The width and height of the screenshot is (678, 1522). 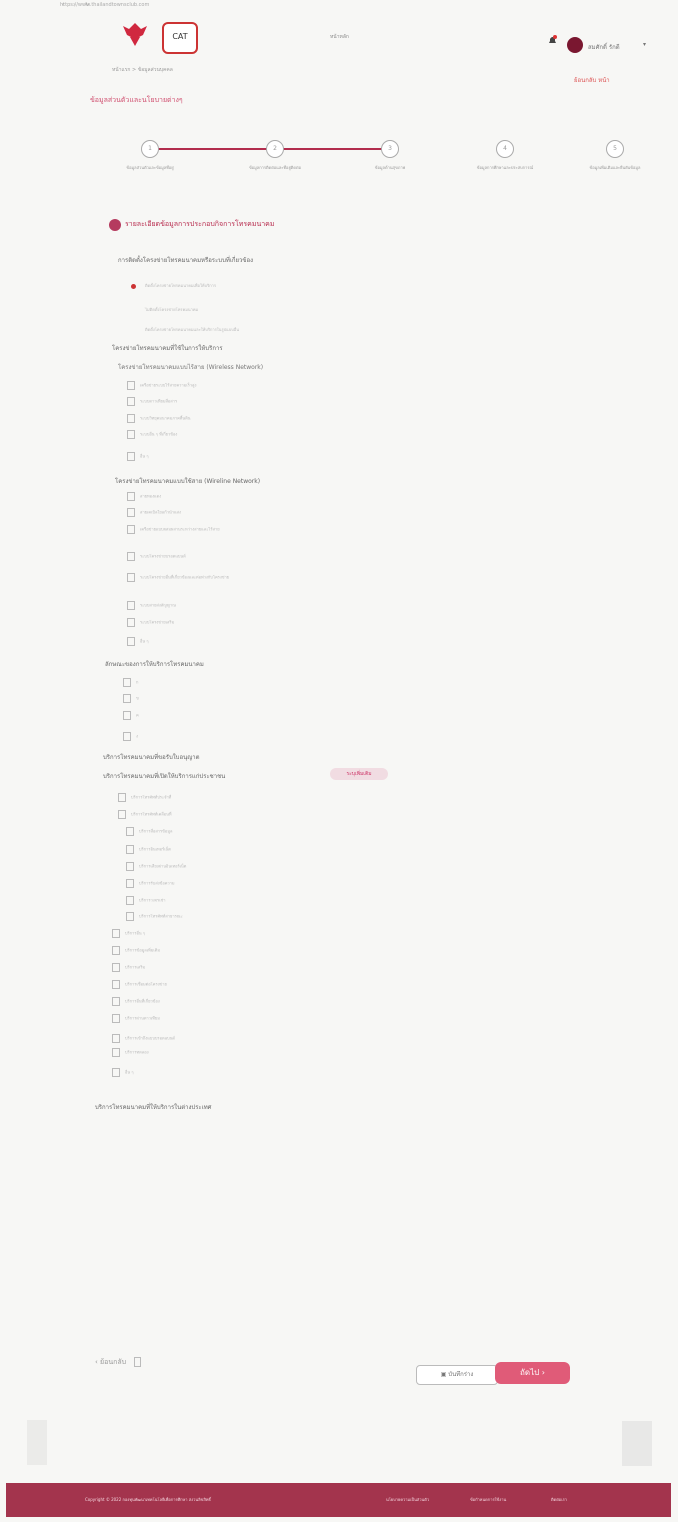 I want to click on chevron-down-icon: ▾, so click(x=644, y=44).